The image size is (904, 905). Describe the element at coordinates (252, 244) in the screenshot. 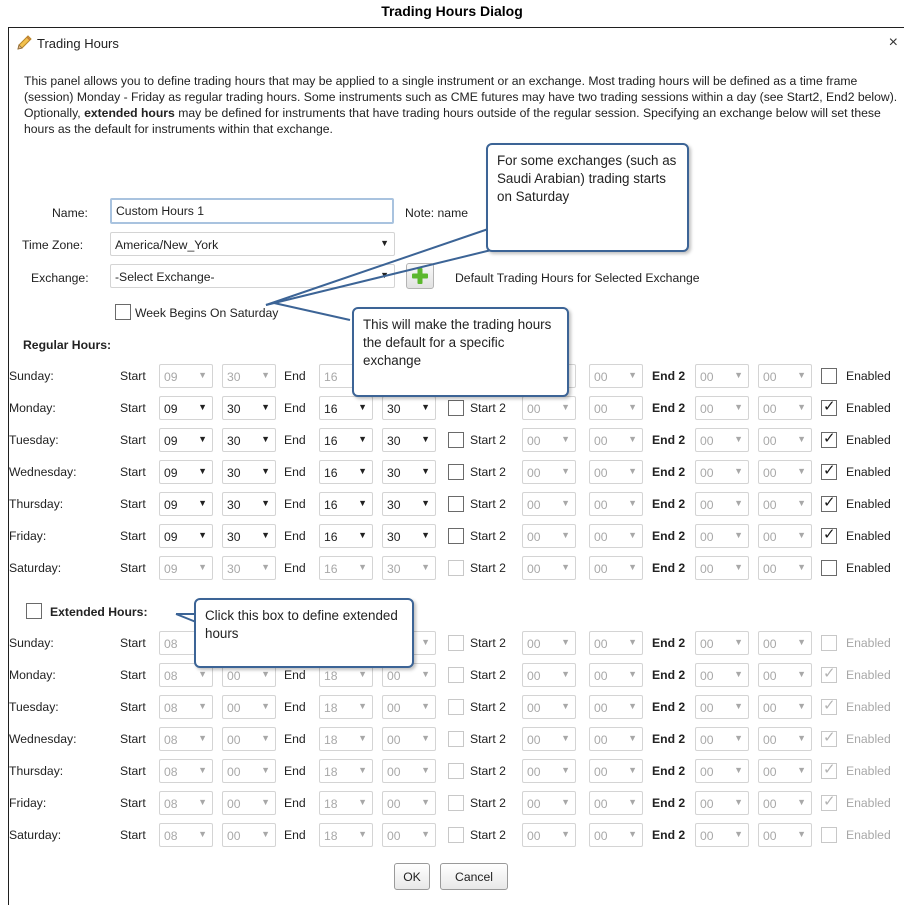

I see `timezone-select: America/New_York ▼` at that location.